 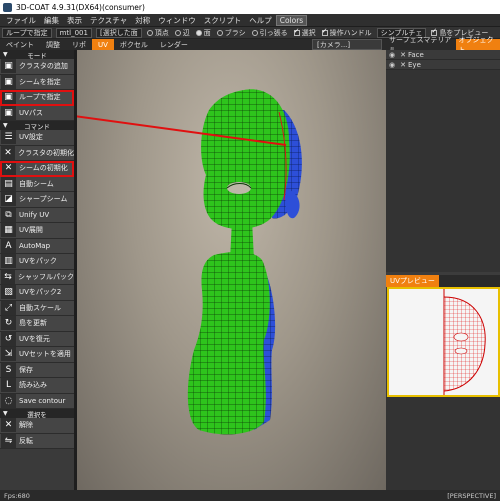 I want to click on option-pull: 引っ張る, so click(x=270, y=33).